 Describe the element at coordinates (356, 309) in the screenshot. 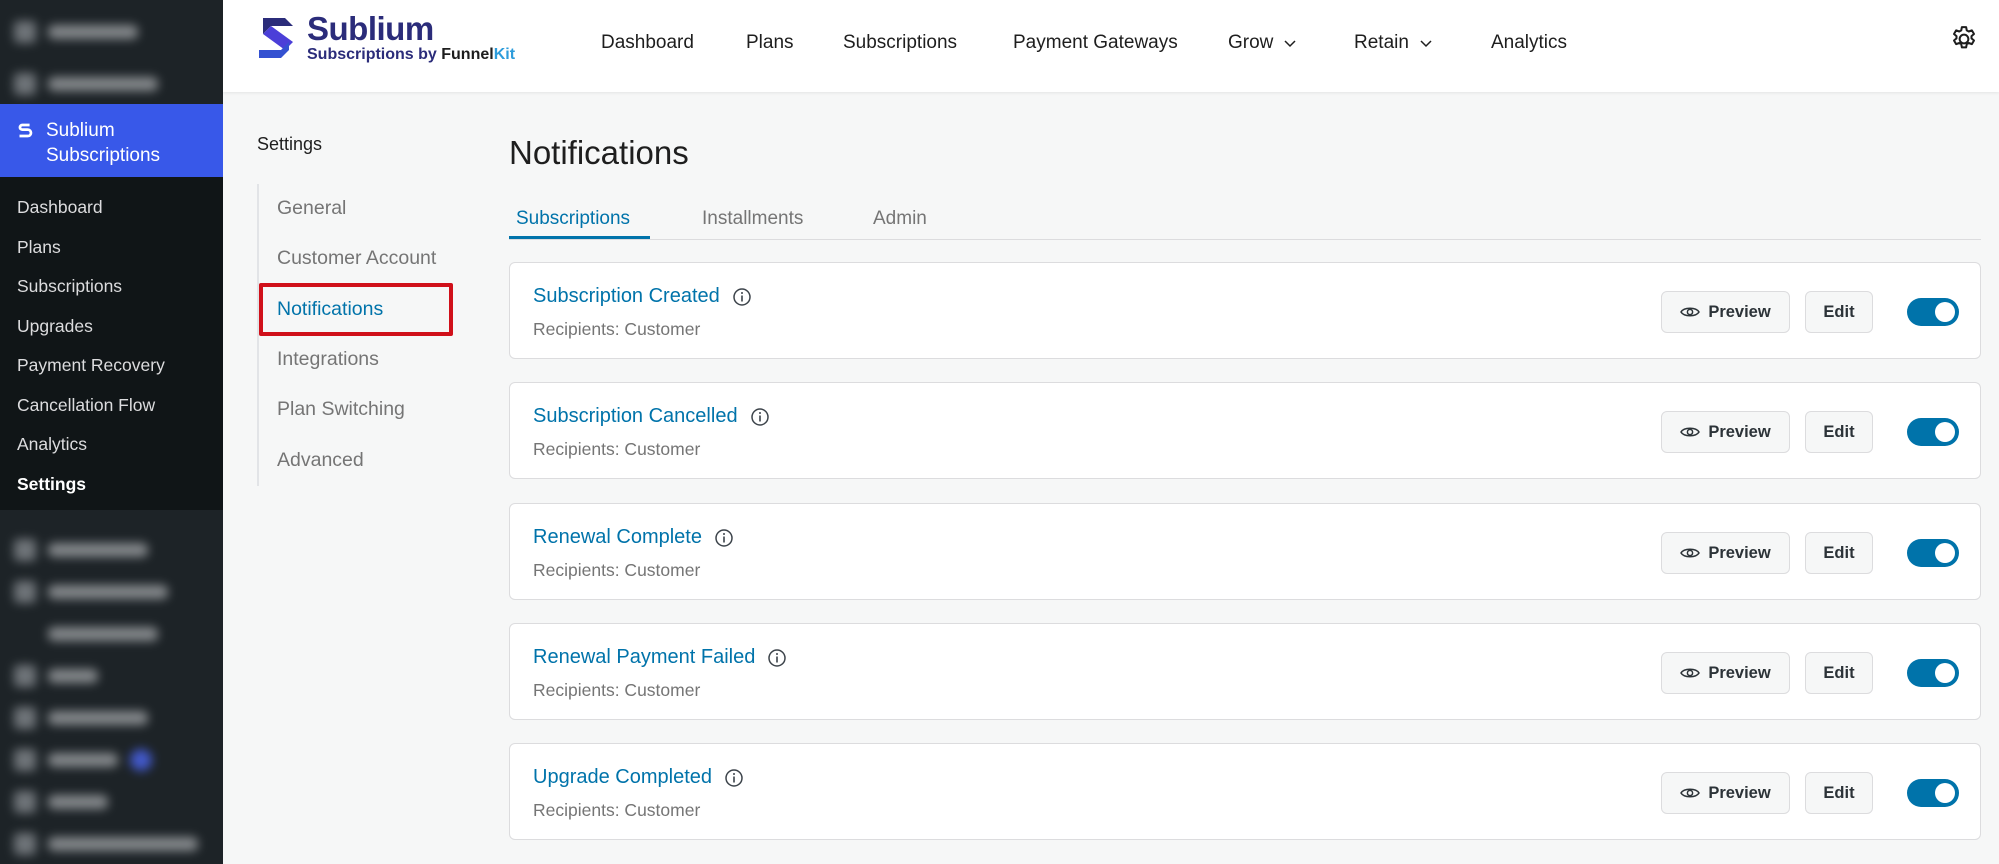

I see `highlight-annotation` at that location.